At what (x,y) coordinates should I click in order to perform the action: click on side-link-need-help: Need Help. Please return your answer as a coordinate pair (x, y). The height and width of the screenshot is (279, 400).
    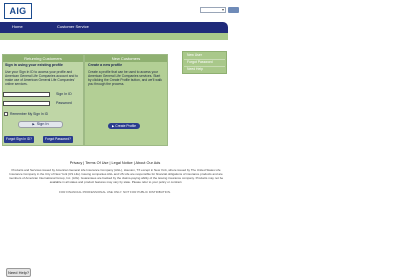
    Looking at the image, I should click on (195, 69).